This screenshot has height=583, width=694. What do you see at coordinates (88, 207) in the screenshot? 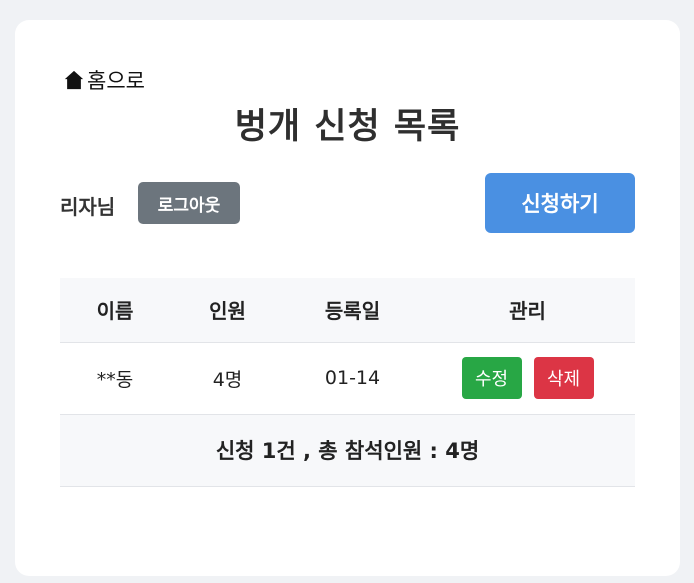
I see `user-name: 리자님` at bounding box center [88, 207].